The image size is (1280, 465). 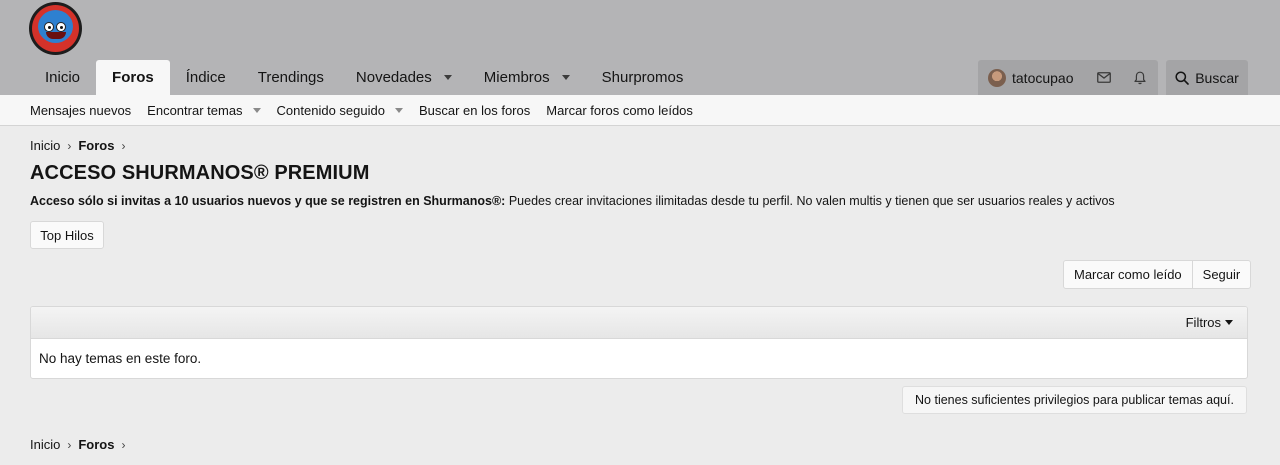 I want to click on alerts-button, so click(x=1140, y=77).